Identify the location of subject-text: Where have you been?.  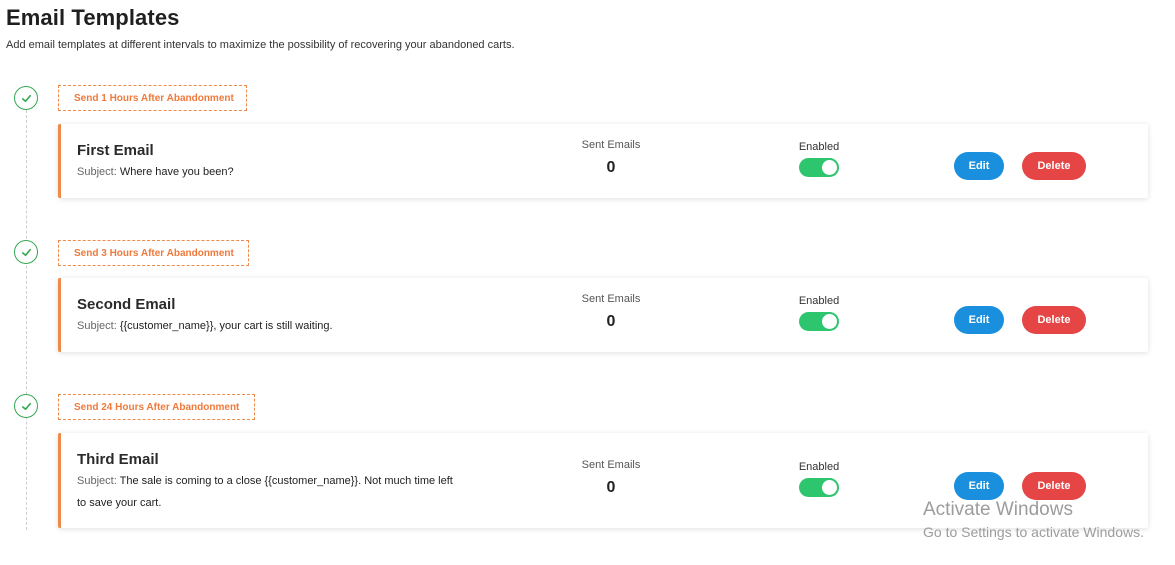
(176, 172).